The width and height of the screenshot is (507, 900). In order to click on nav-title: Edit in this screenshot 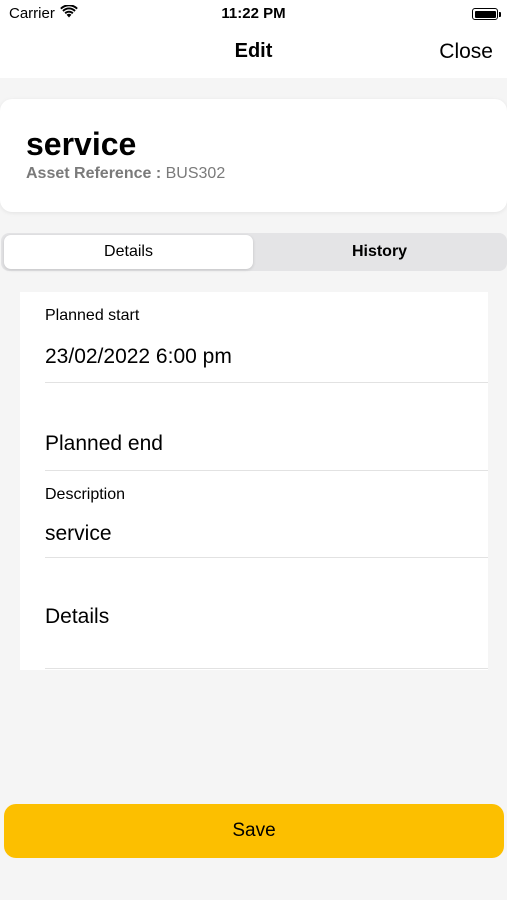, I will do `click(253, 51)`.